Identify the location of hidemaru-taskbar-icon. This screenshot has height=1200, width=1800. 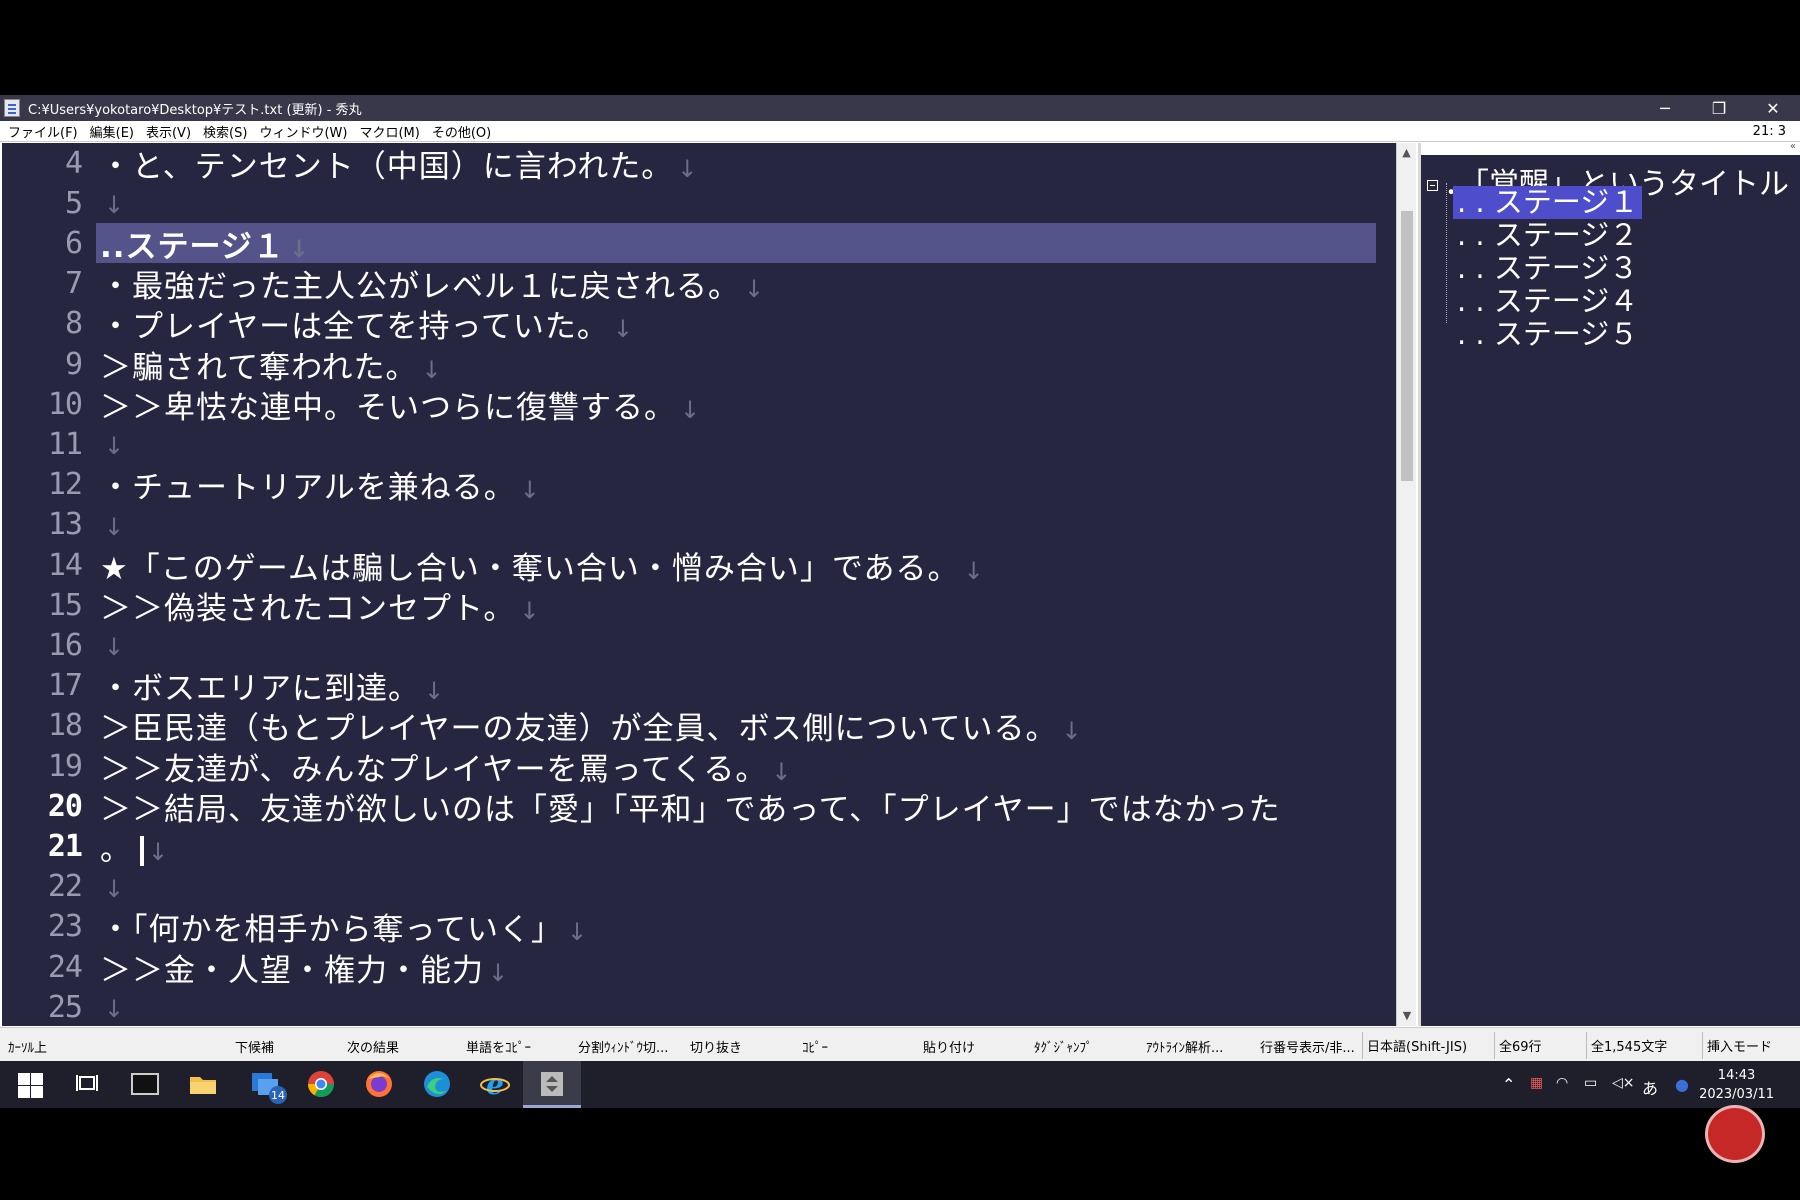
(552, 1084).